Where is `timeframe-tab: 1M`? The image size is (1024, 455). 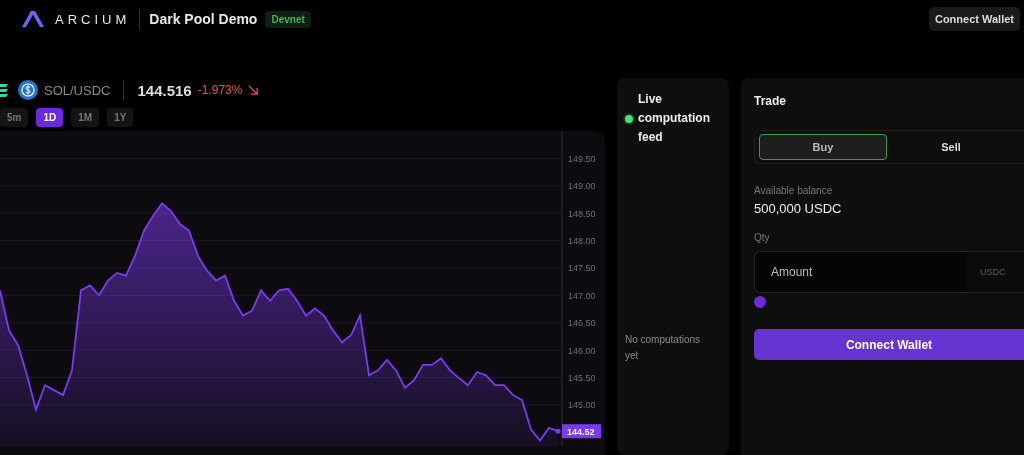 timeframe-tab: 1M is located at coordinates (85, 117).